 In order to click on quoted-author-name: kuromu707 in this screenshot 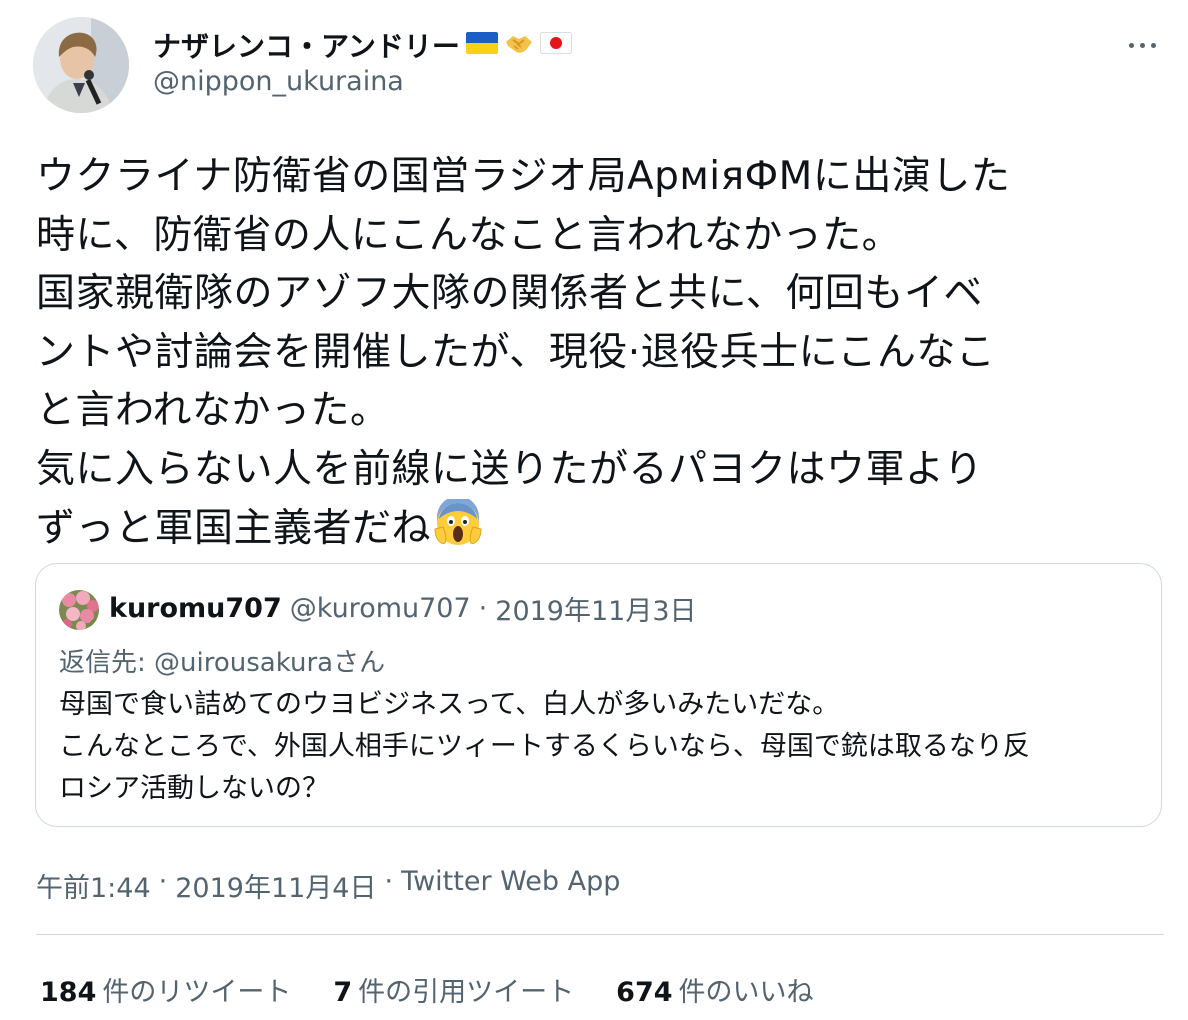, I will do `click(195, 608)`.